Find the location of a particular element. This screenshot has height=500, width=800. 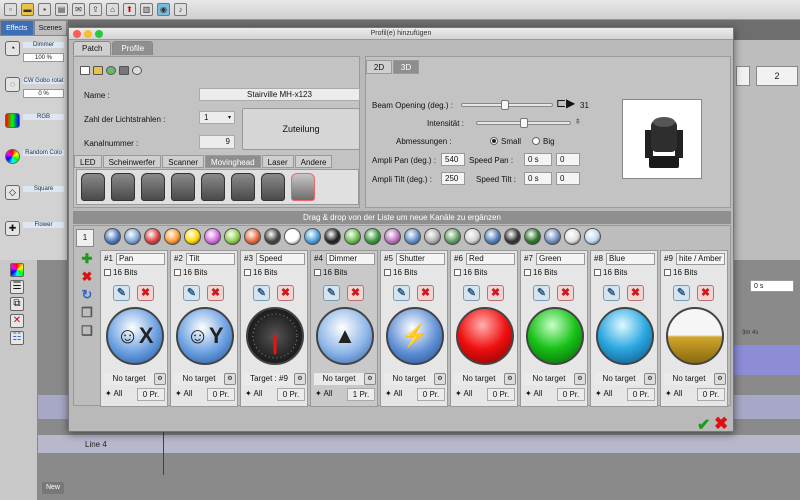

color-icon: ◉ is located at coordinates (163, 9).